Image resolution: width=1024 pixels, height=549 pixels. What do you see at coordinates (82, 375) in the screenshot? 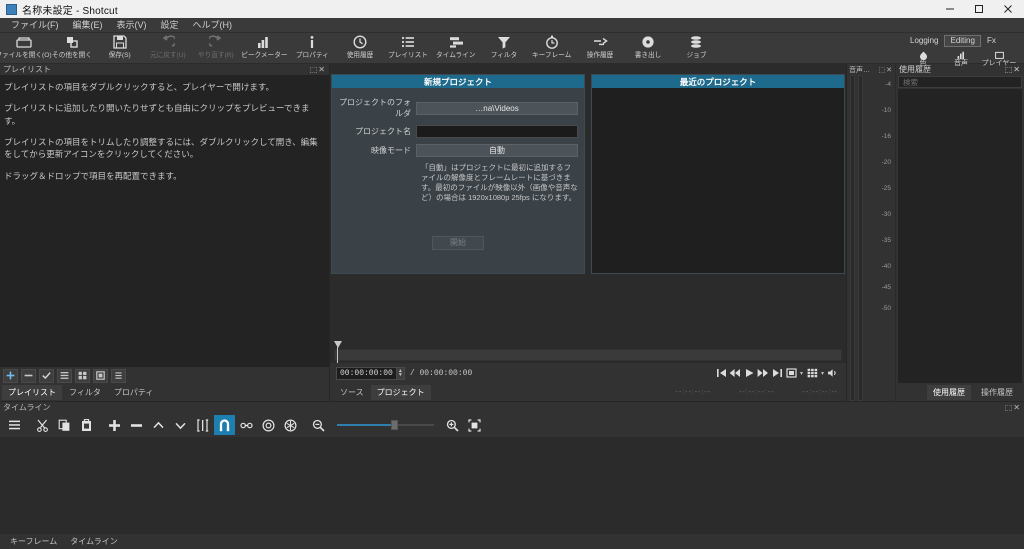
I see `playlist-tiles-view-button` at bounding box center [82, 375].